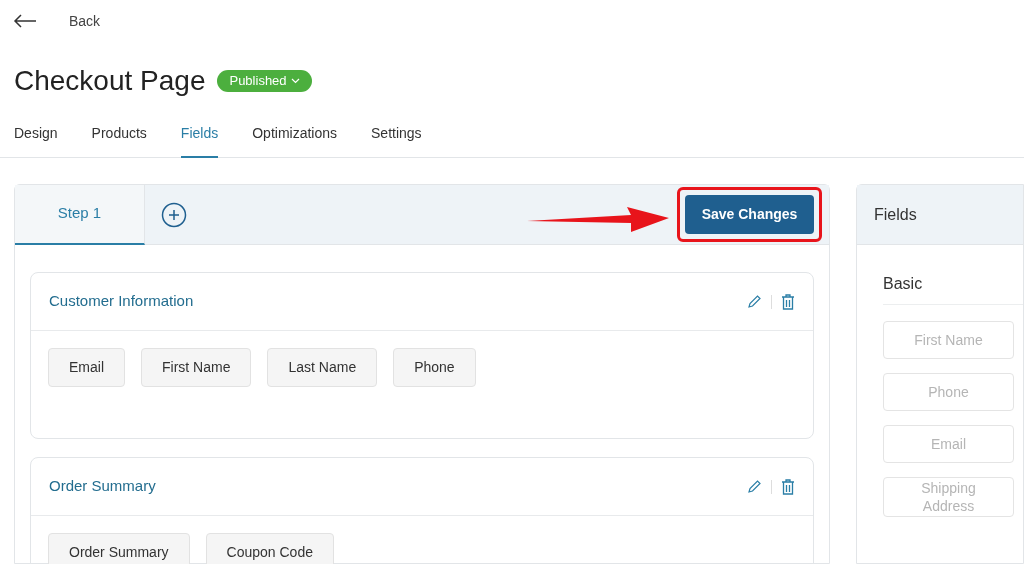 The width and height of the screenshot is (1024, 564). Describe the element at coordinates (80, 214) in the screenshot. I see `step-tab: Step 1` at that location.